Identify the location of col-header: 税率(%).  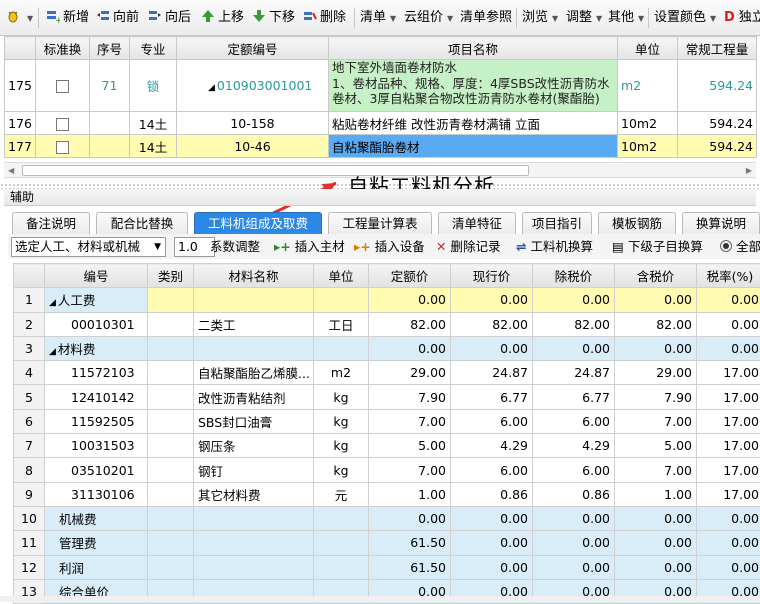
(728, 276).